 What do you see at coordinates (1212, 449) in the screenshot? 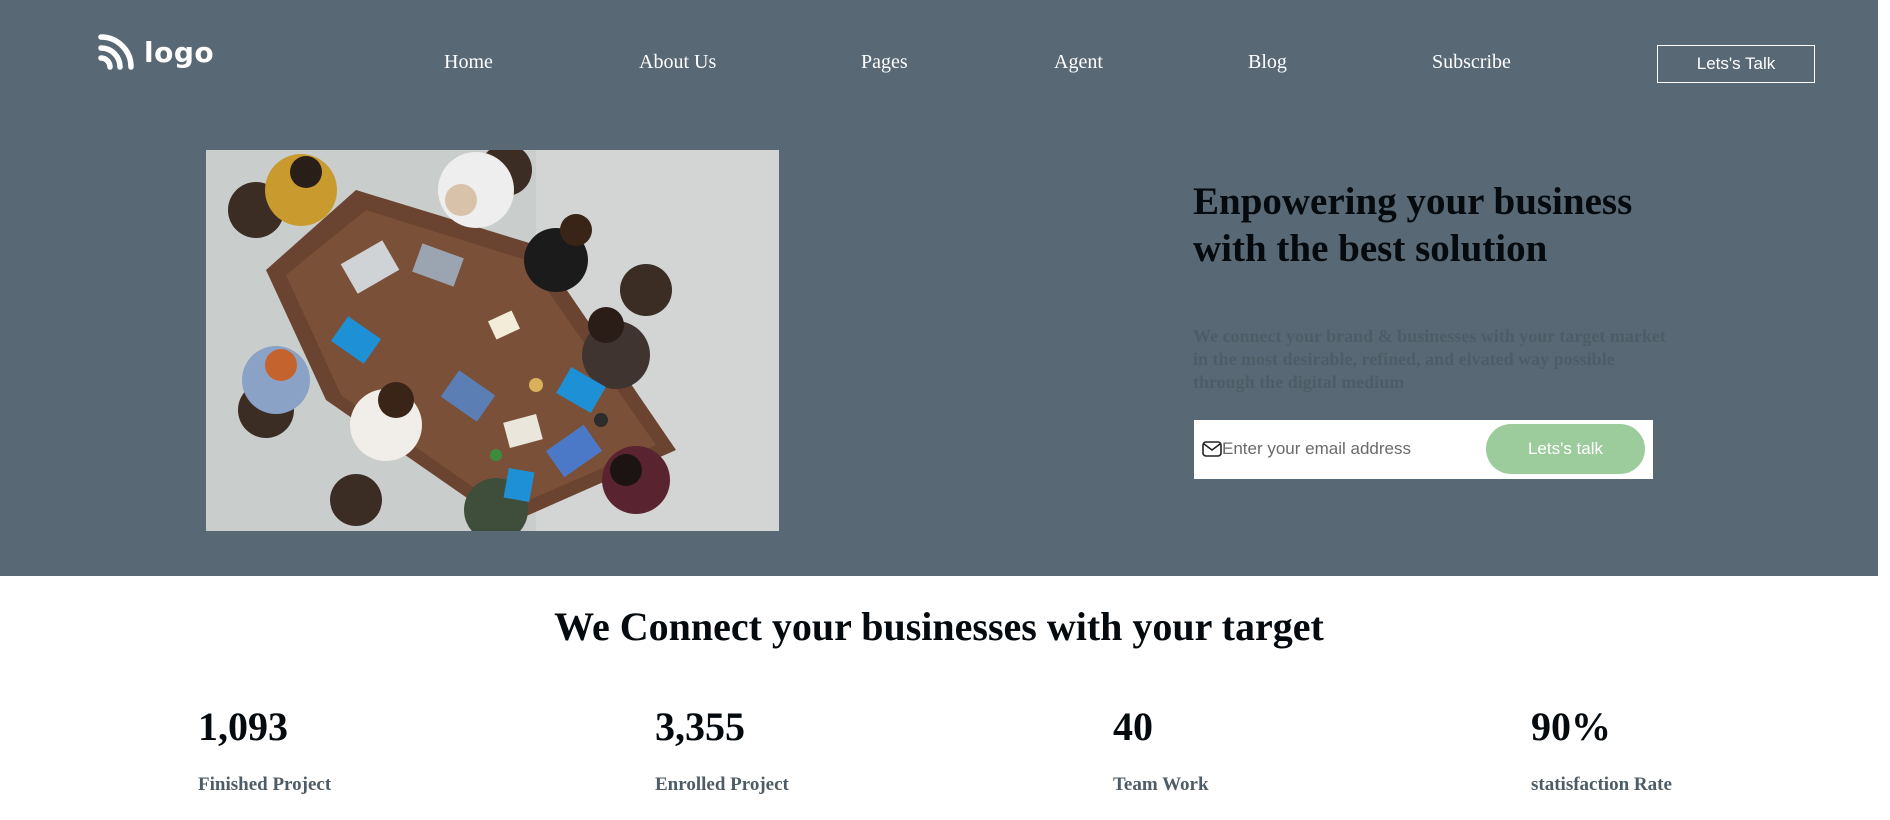
I see `mail-icon` at bounding box center [1212, 449].